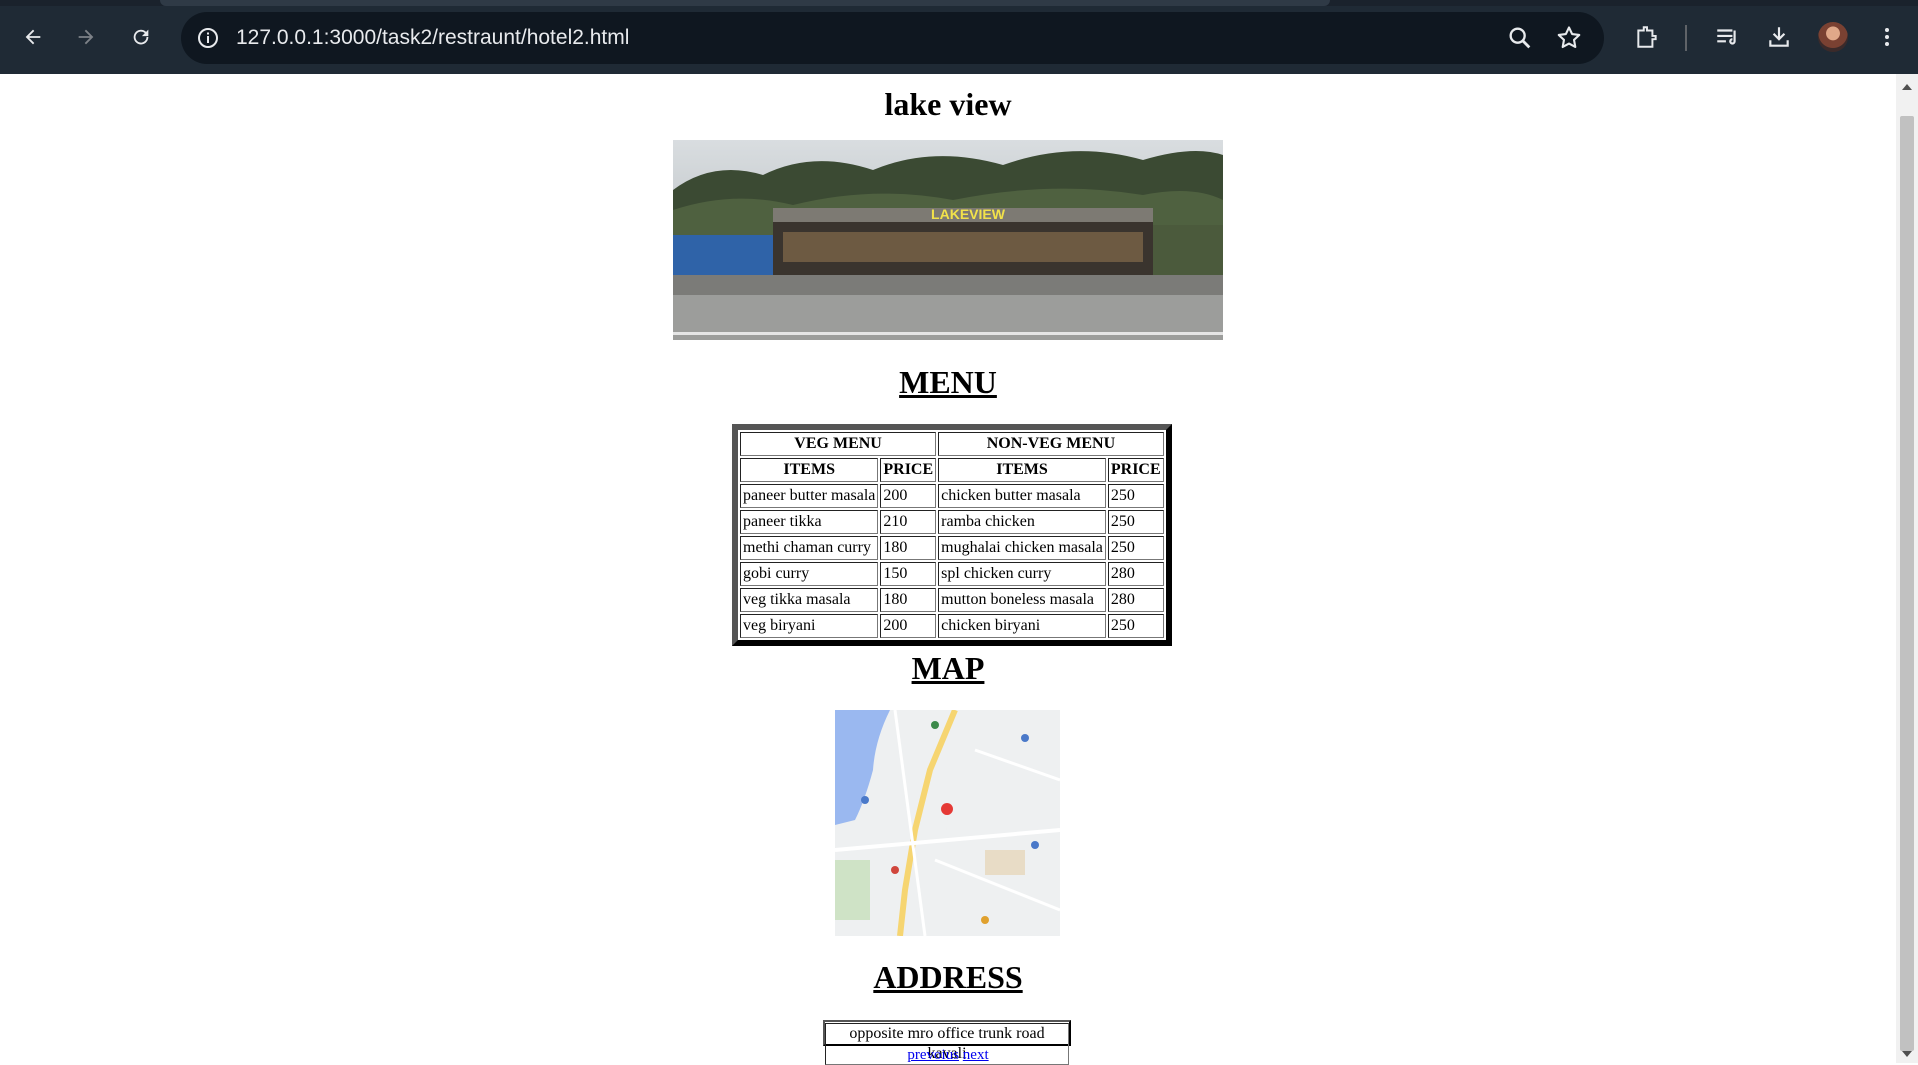 The width and height of the screenshot is (1918, 1065). I want to click on veg-menu-header: VEG MENU, so click(838, 444).